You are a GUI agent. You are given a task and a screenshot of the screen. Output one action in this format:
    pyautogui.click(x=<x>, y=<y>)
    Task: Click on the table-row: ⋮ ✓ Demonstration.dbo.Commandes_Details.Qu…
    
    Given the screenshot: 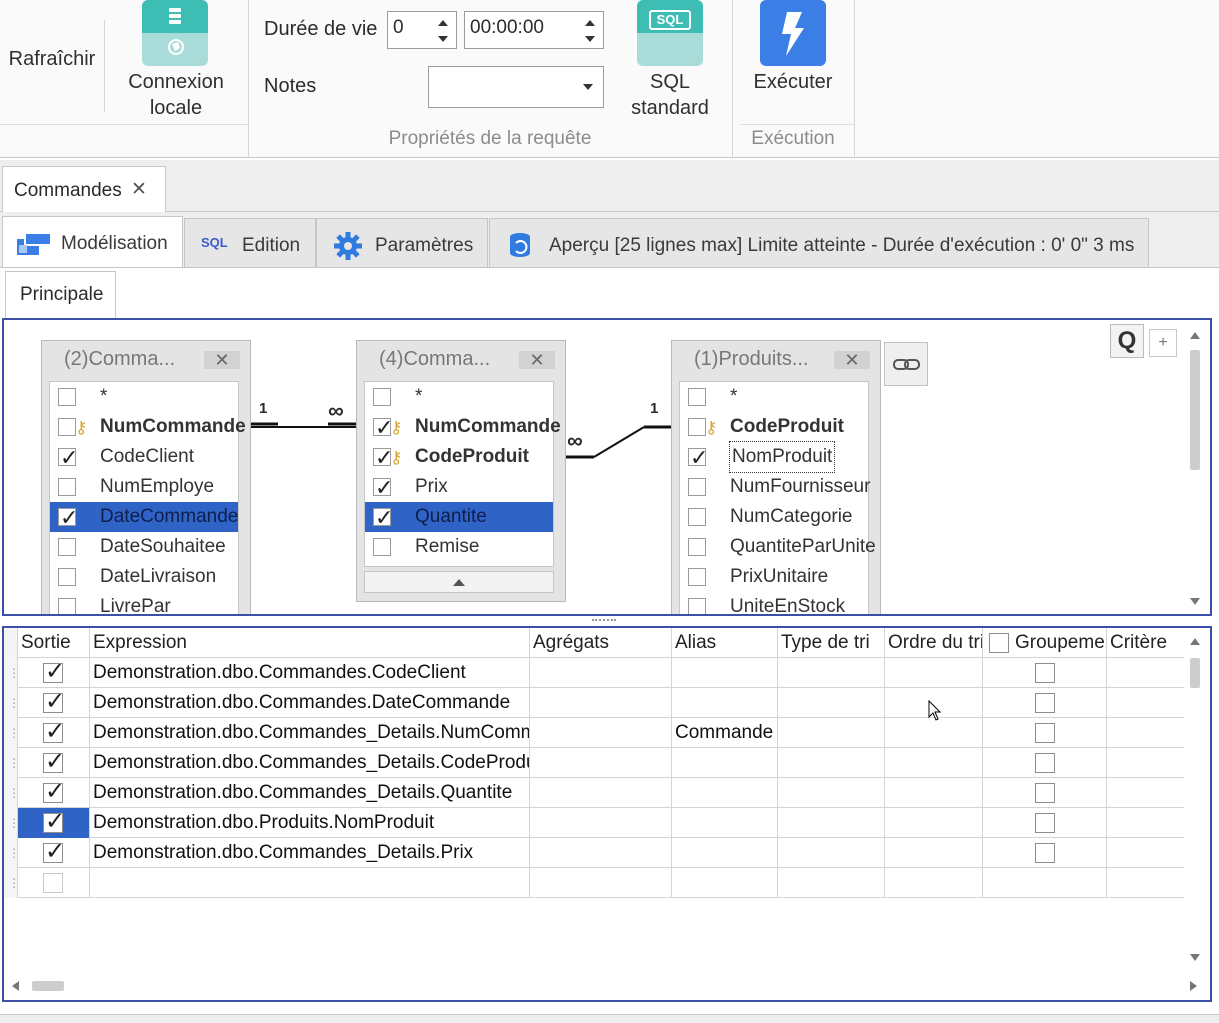 What is the action you would take?
    pyautogui.click(x=594, y=793)
    